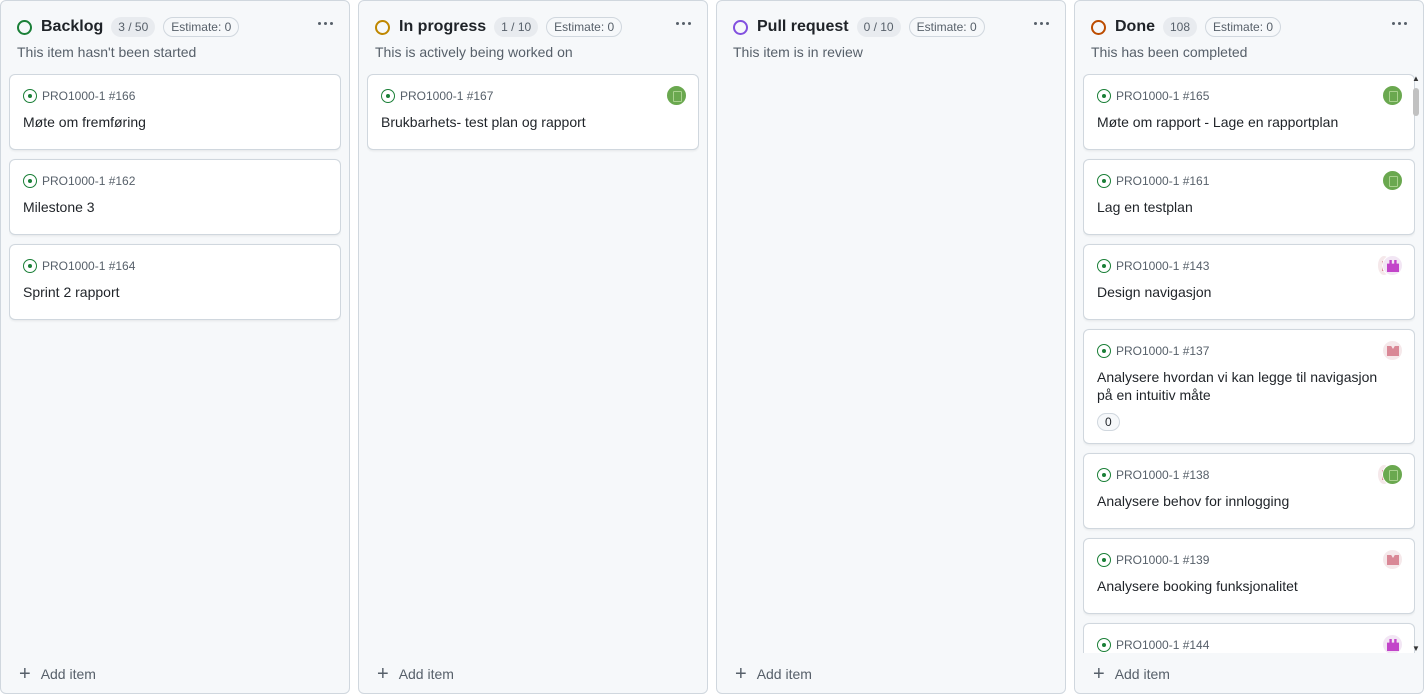 This screenshot has height=695, width=1427. Describe the element at coordinates (1249, 645) in the screenshot. I see `issue-reference: PRO1000-1 #144` at that location.